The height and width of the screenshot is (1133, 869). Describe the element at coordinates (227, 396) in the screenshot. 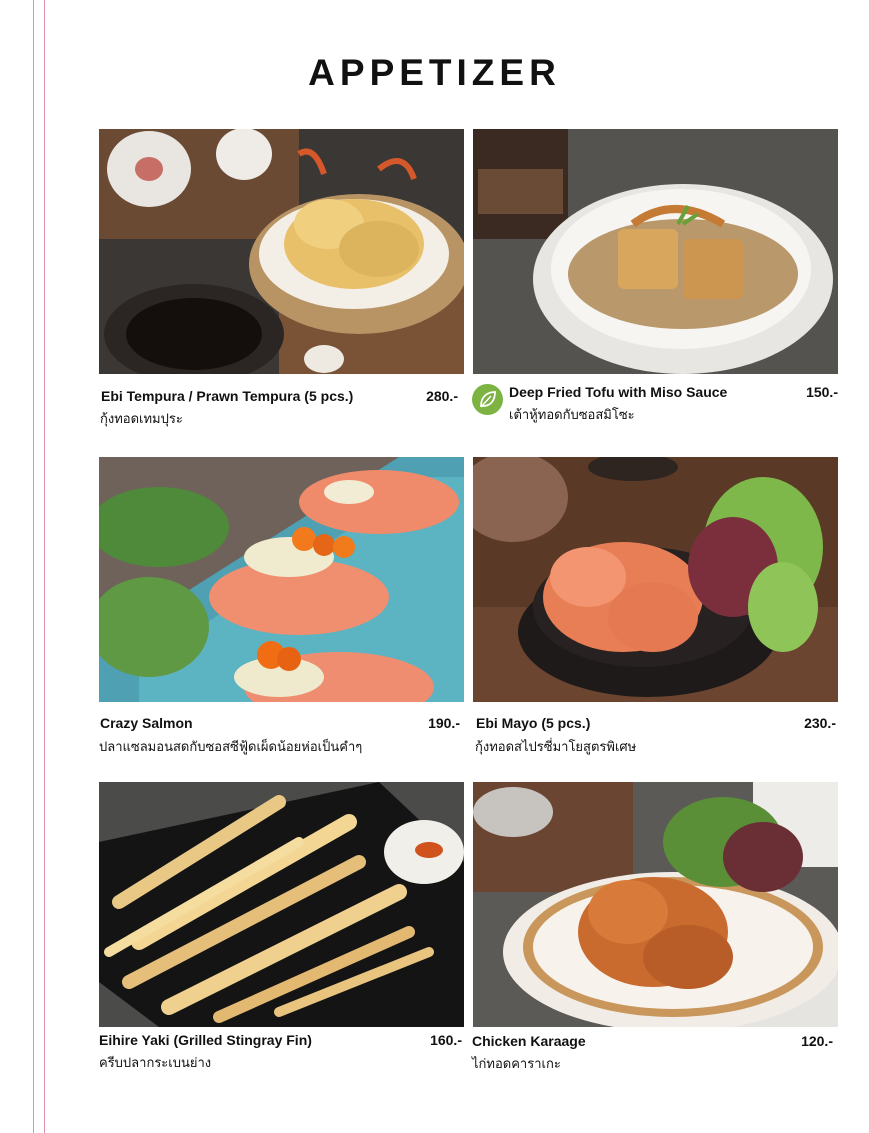

I see `item-name-ebi-tempura: Ebi Tempura / Prawn Tempura (5 pcs.)` at that location.